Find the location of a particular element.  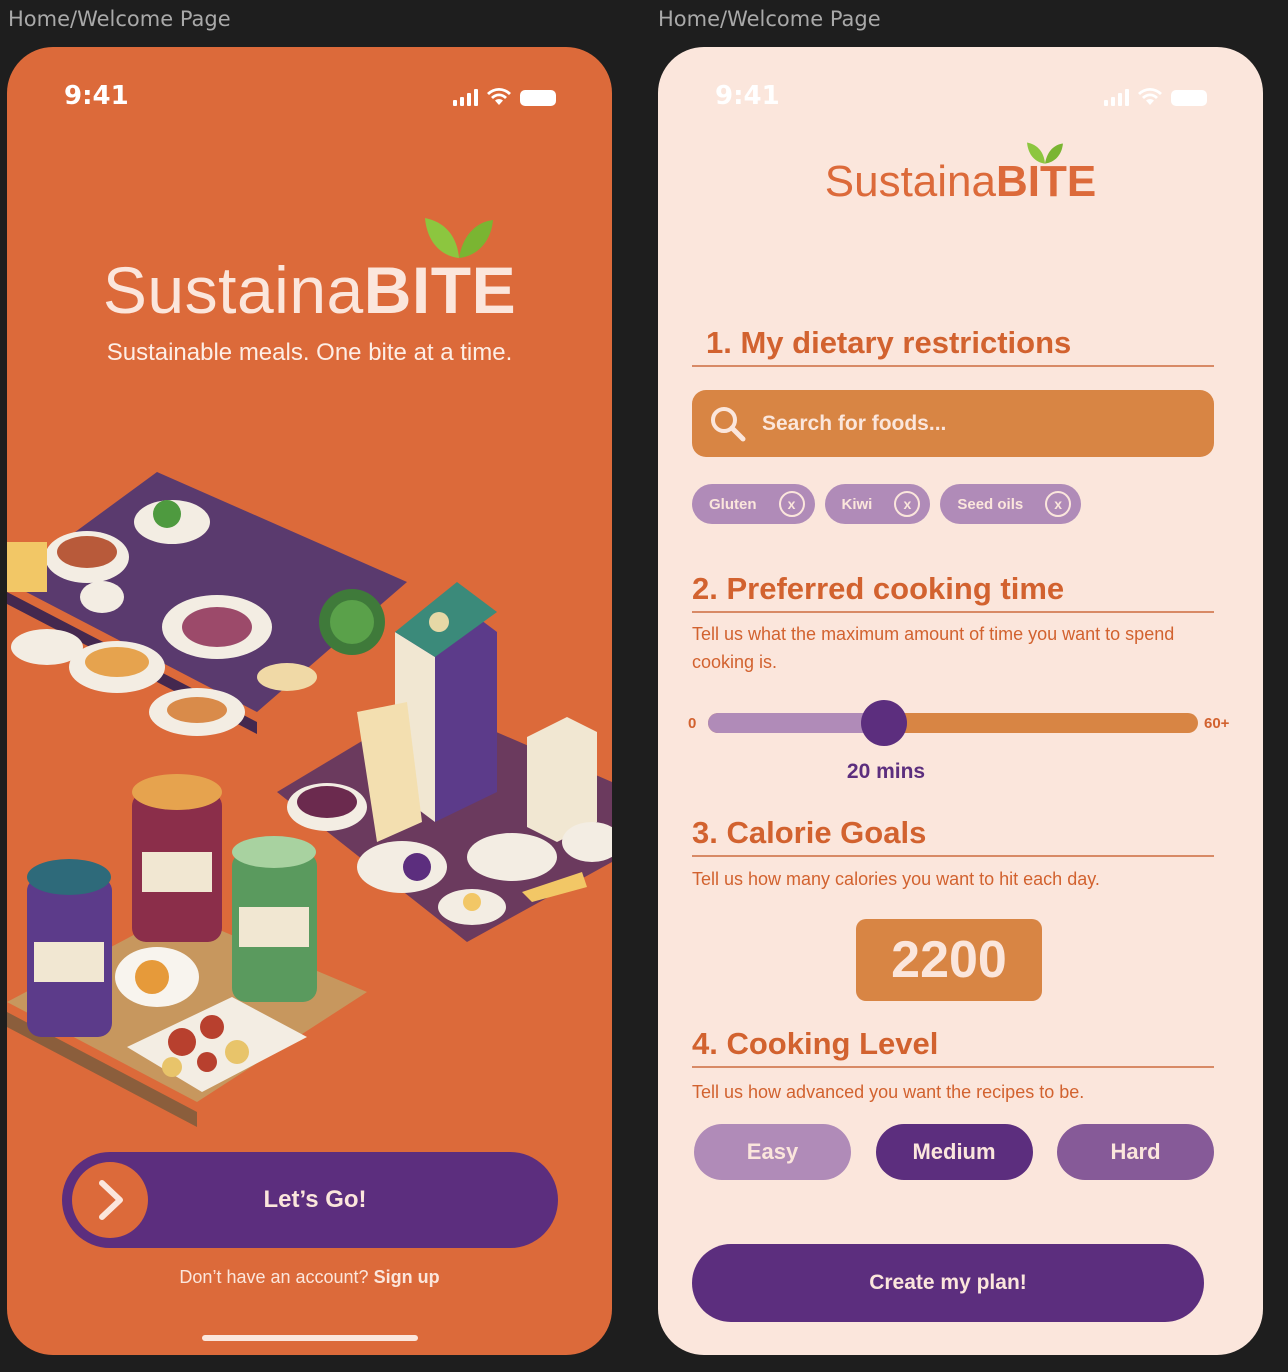

chip-seed-oils: Seed oils x is located at coordinates (1011, 504).